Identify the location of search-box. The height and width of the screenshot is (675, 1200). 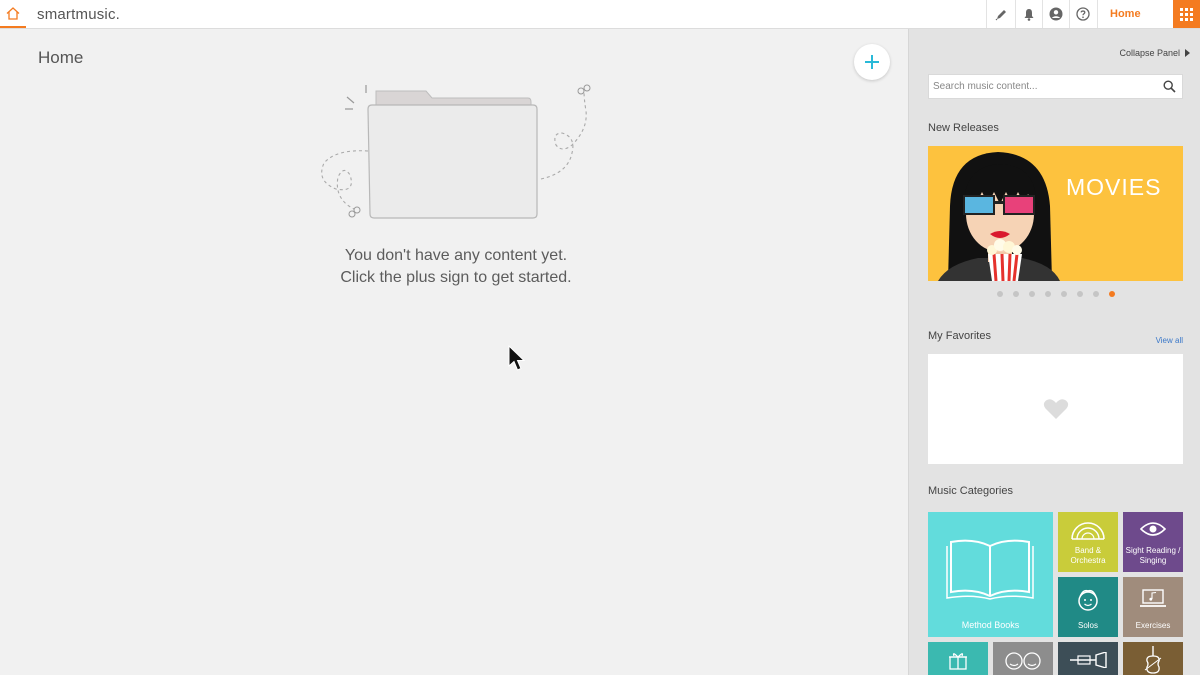
(1055, 86).